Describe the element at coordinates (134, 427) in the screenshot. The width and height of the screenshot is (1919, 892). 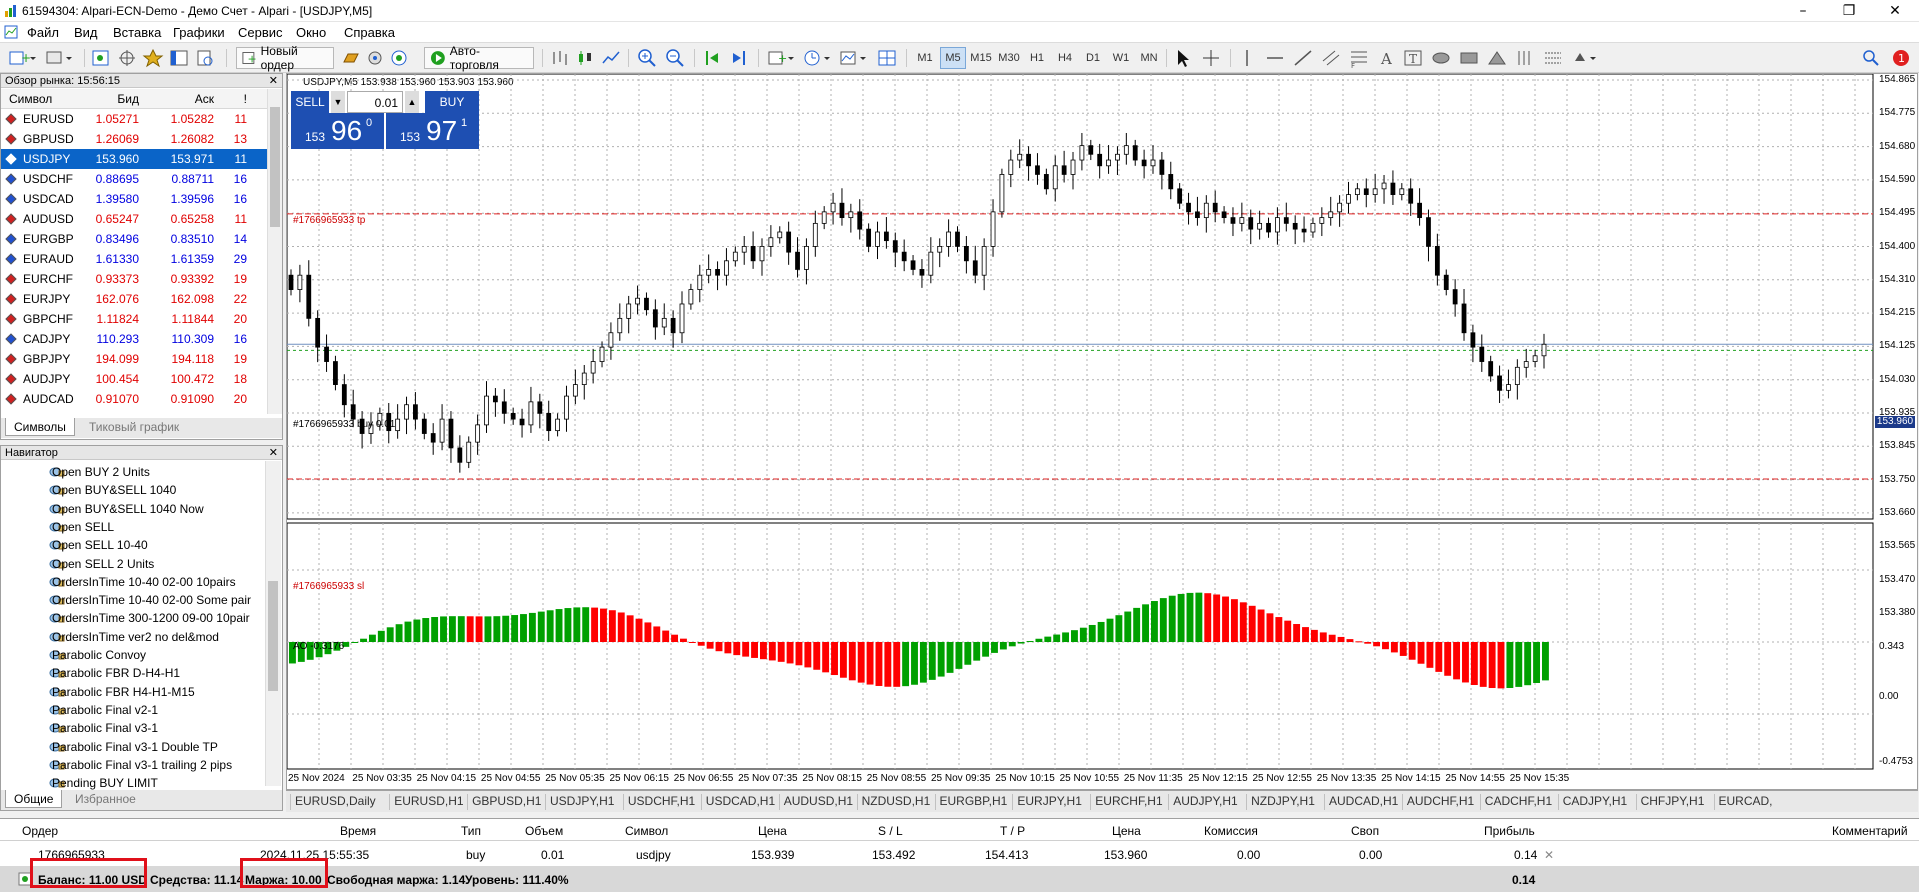
I see `tab-tick-chart: Тиковый график` at that location.